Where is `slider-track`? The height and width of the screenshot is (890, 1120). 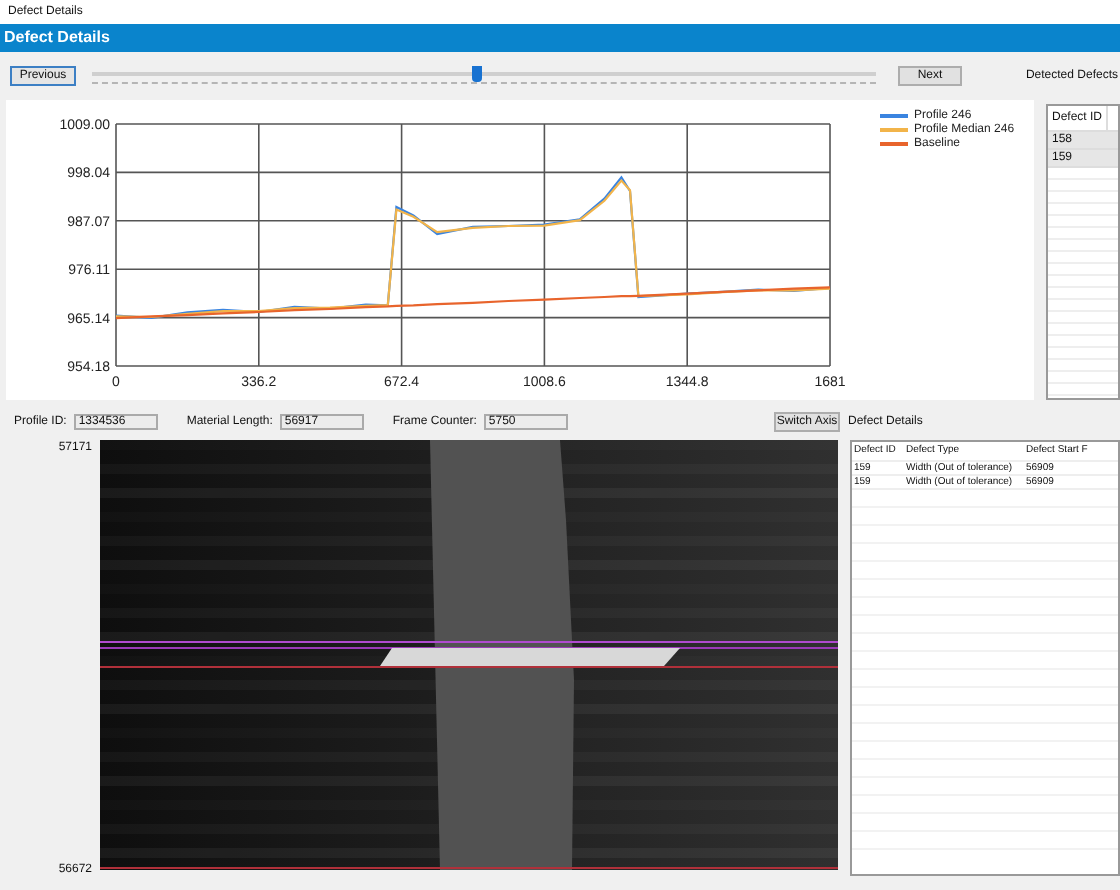
slider-track is located at coordinates (484, 76).